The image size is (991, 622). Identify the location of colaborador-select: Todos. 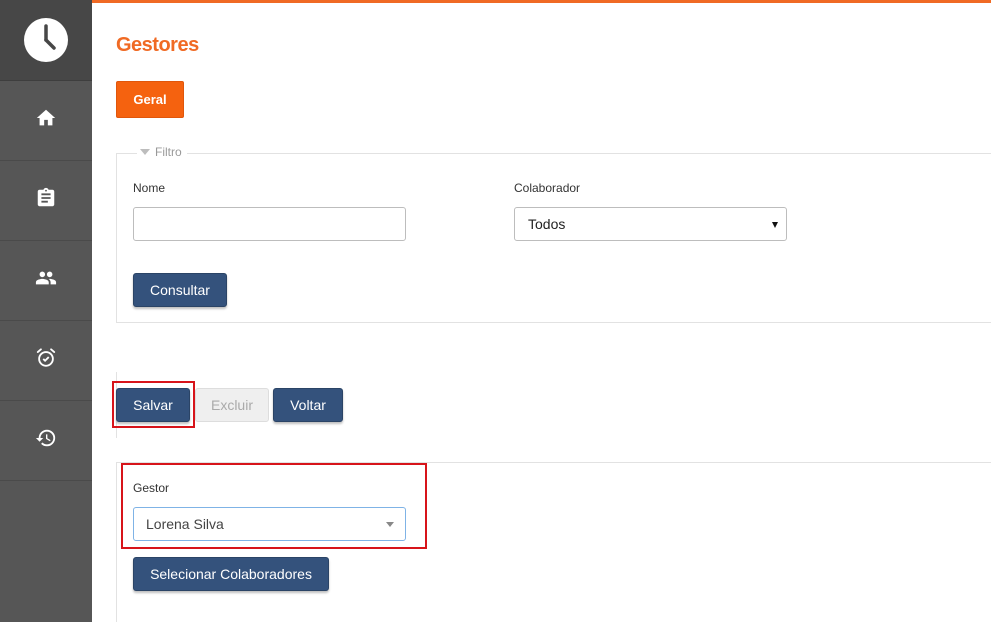
(650, 224).